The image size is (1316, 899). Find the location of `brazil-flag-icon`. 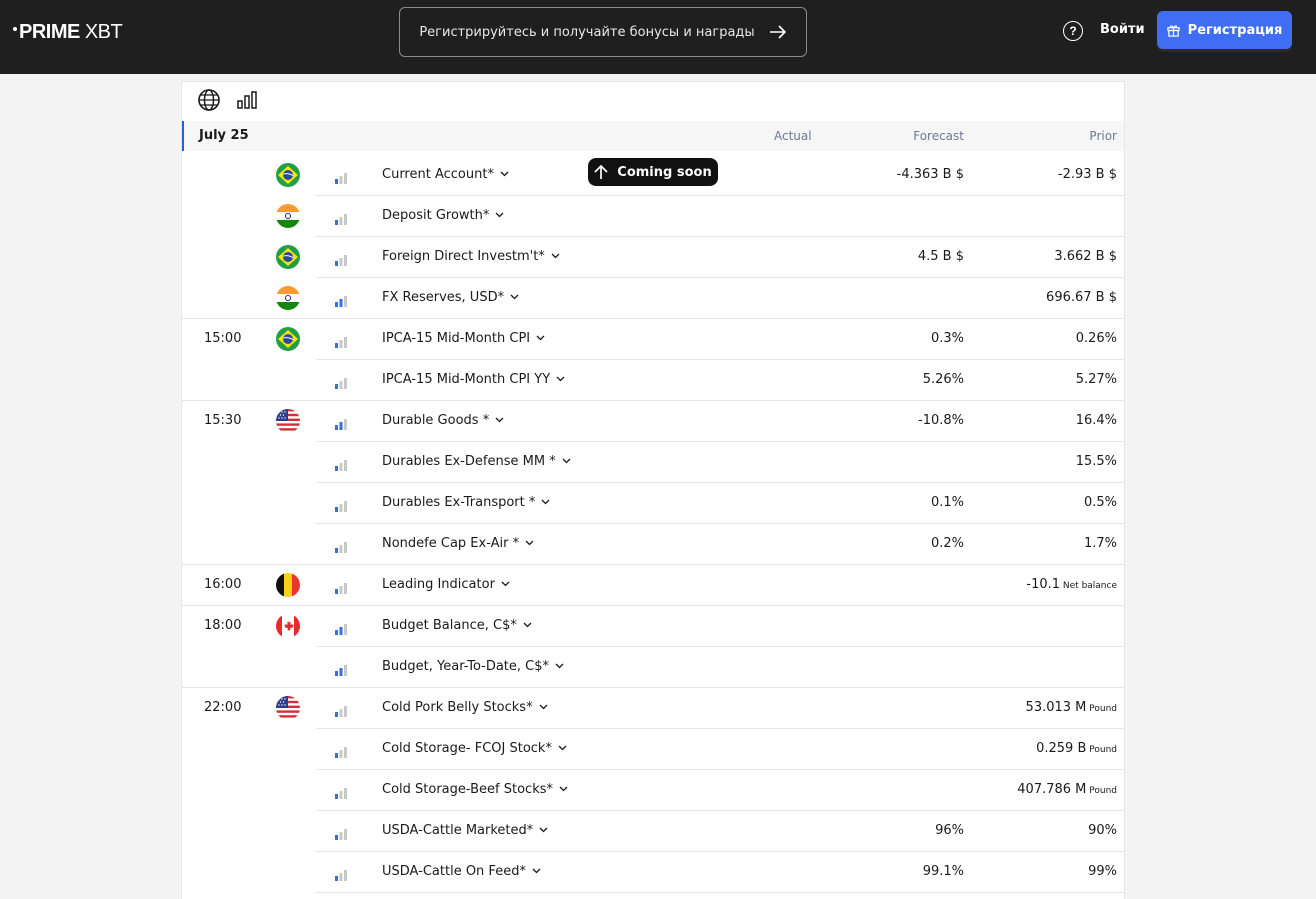

brazil-flag-icon is located at coordinates (288, 339).